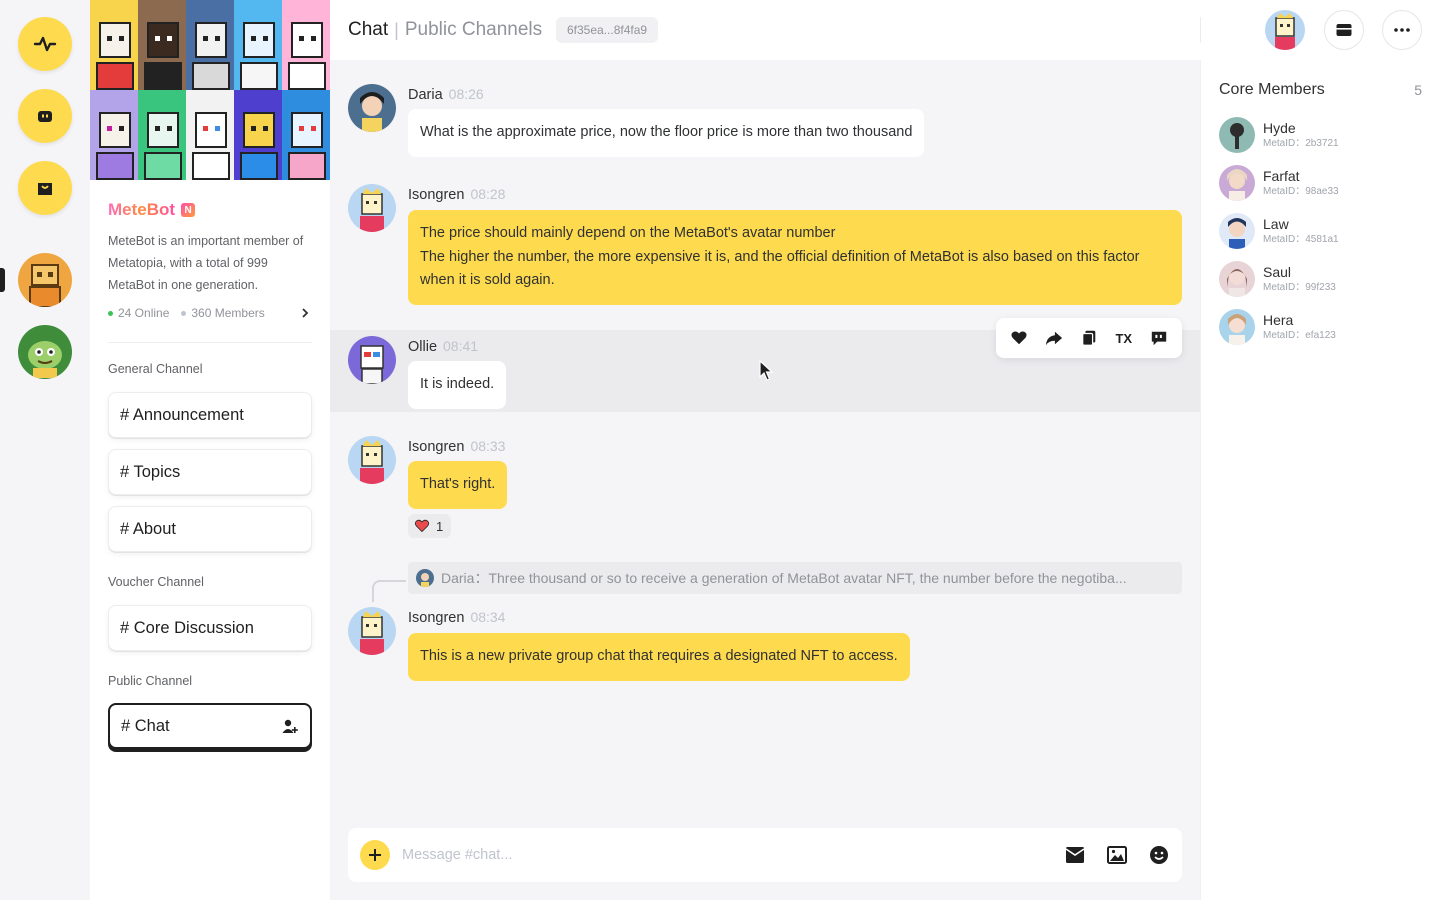 This screenshot has width=1440, height=900. I want to click on more-options-button, so click(1402, 30).